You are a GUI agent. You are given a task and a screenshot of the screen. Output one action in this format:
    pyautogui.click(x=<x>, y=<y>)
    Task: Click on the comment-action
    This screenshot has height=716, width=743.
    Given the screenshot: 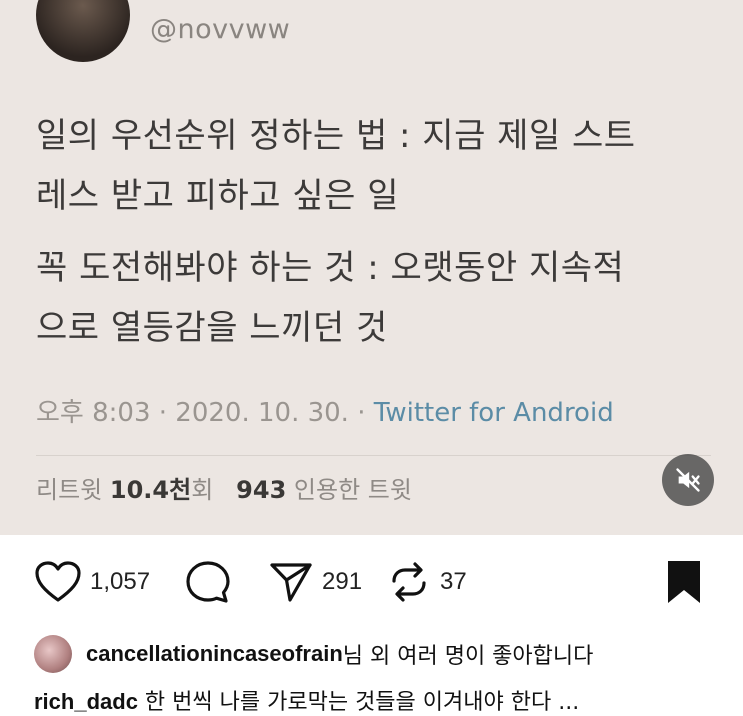 What is the action you would take?
    pyautogui.click(x=208, y=582)
    